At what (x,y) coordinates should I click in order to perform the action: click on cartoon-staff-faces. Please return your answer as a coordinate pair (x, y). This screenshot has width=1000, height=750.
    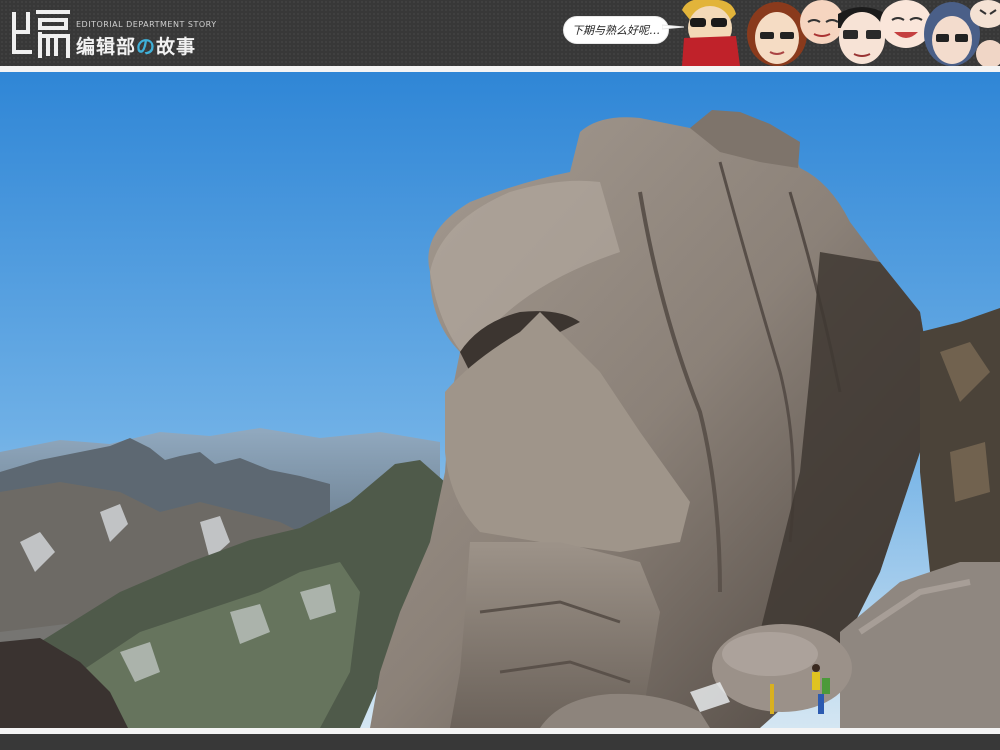
    Looking at the image, I should click on (841, 33).